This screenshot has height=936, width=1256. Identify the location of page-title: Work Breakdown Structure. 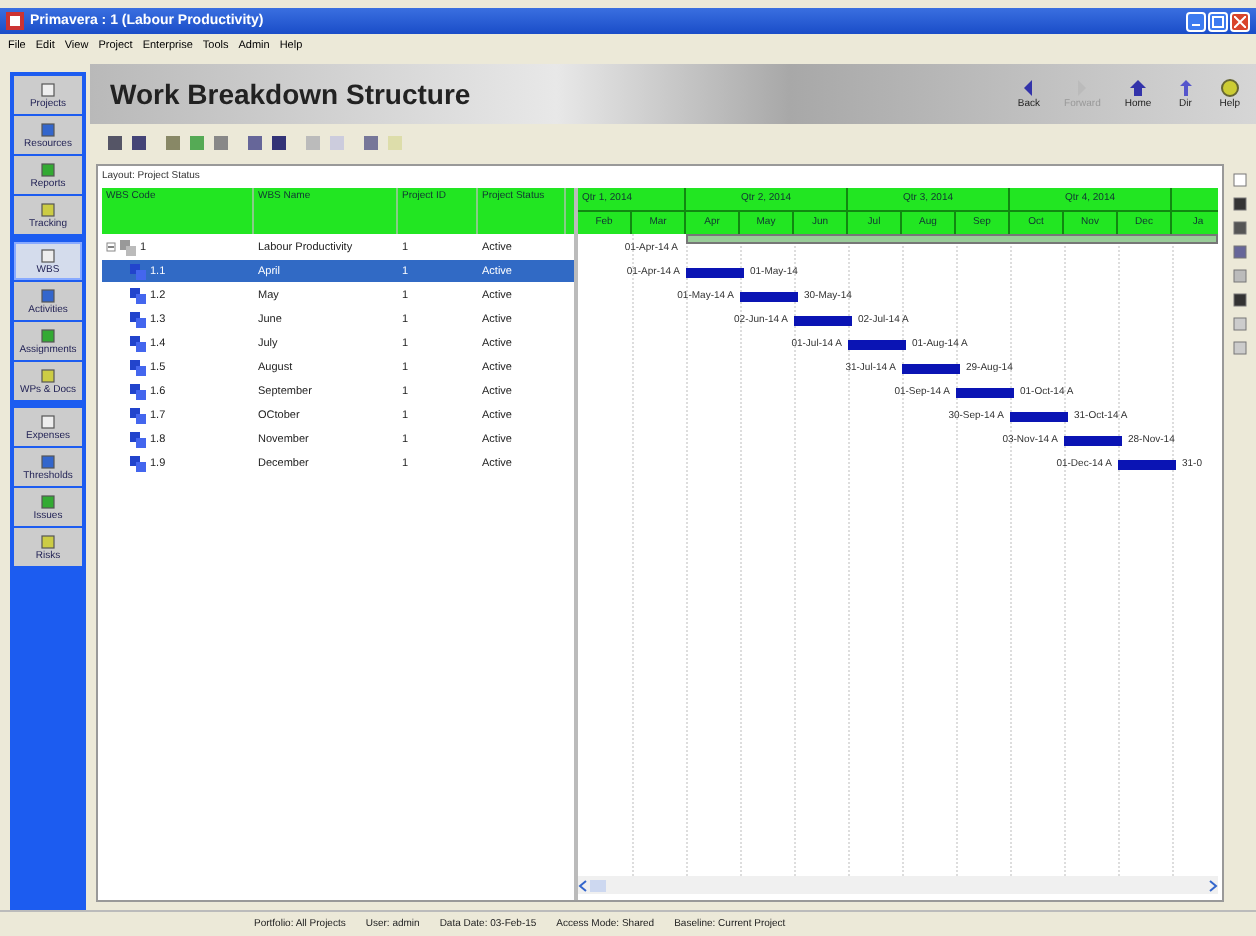
(290, 94).